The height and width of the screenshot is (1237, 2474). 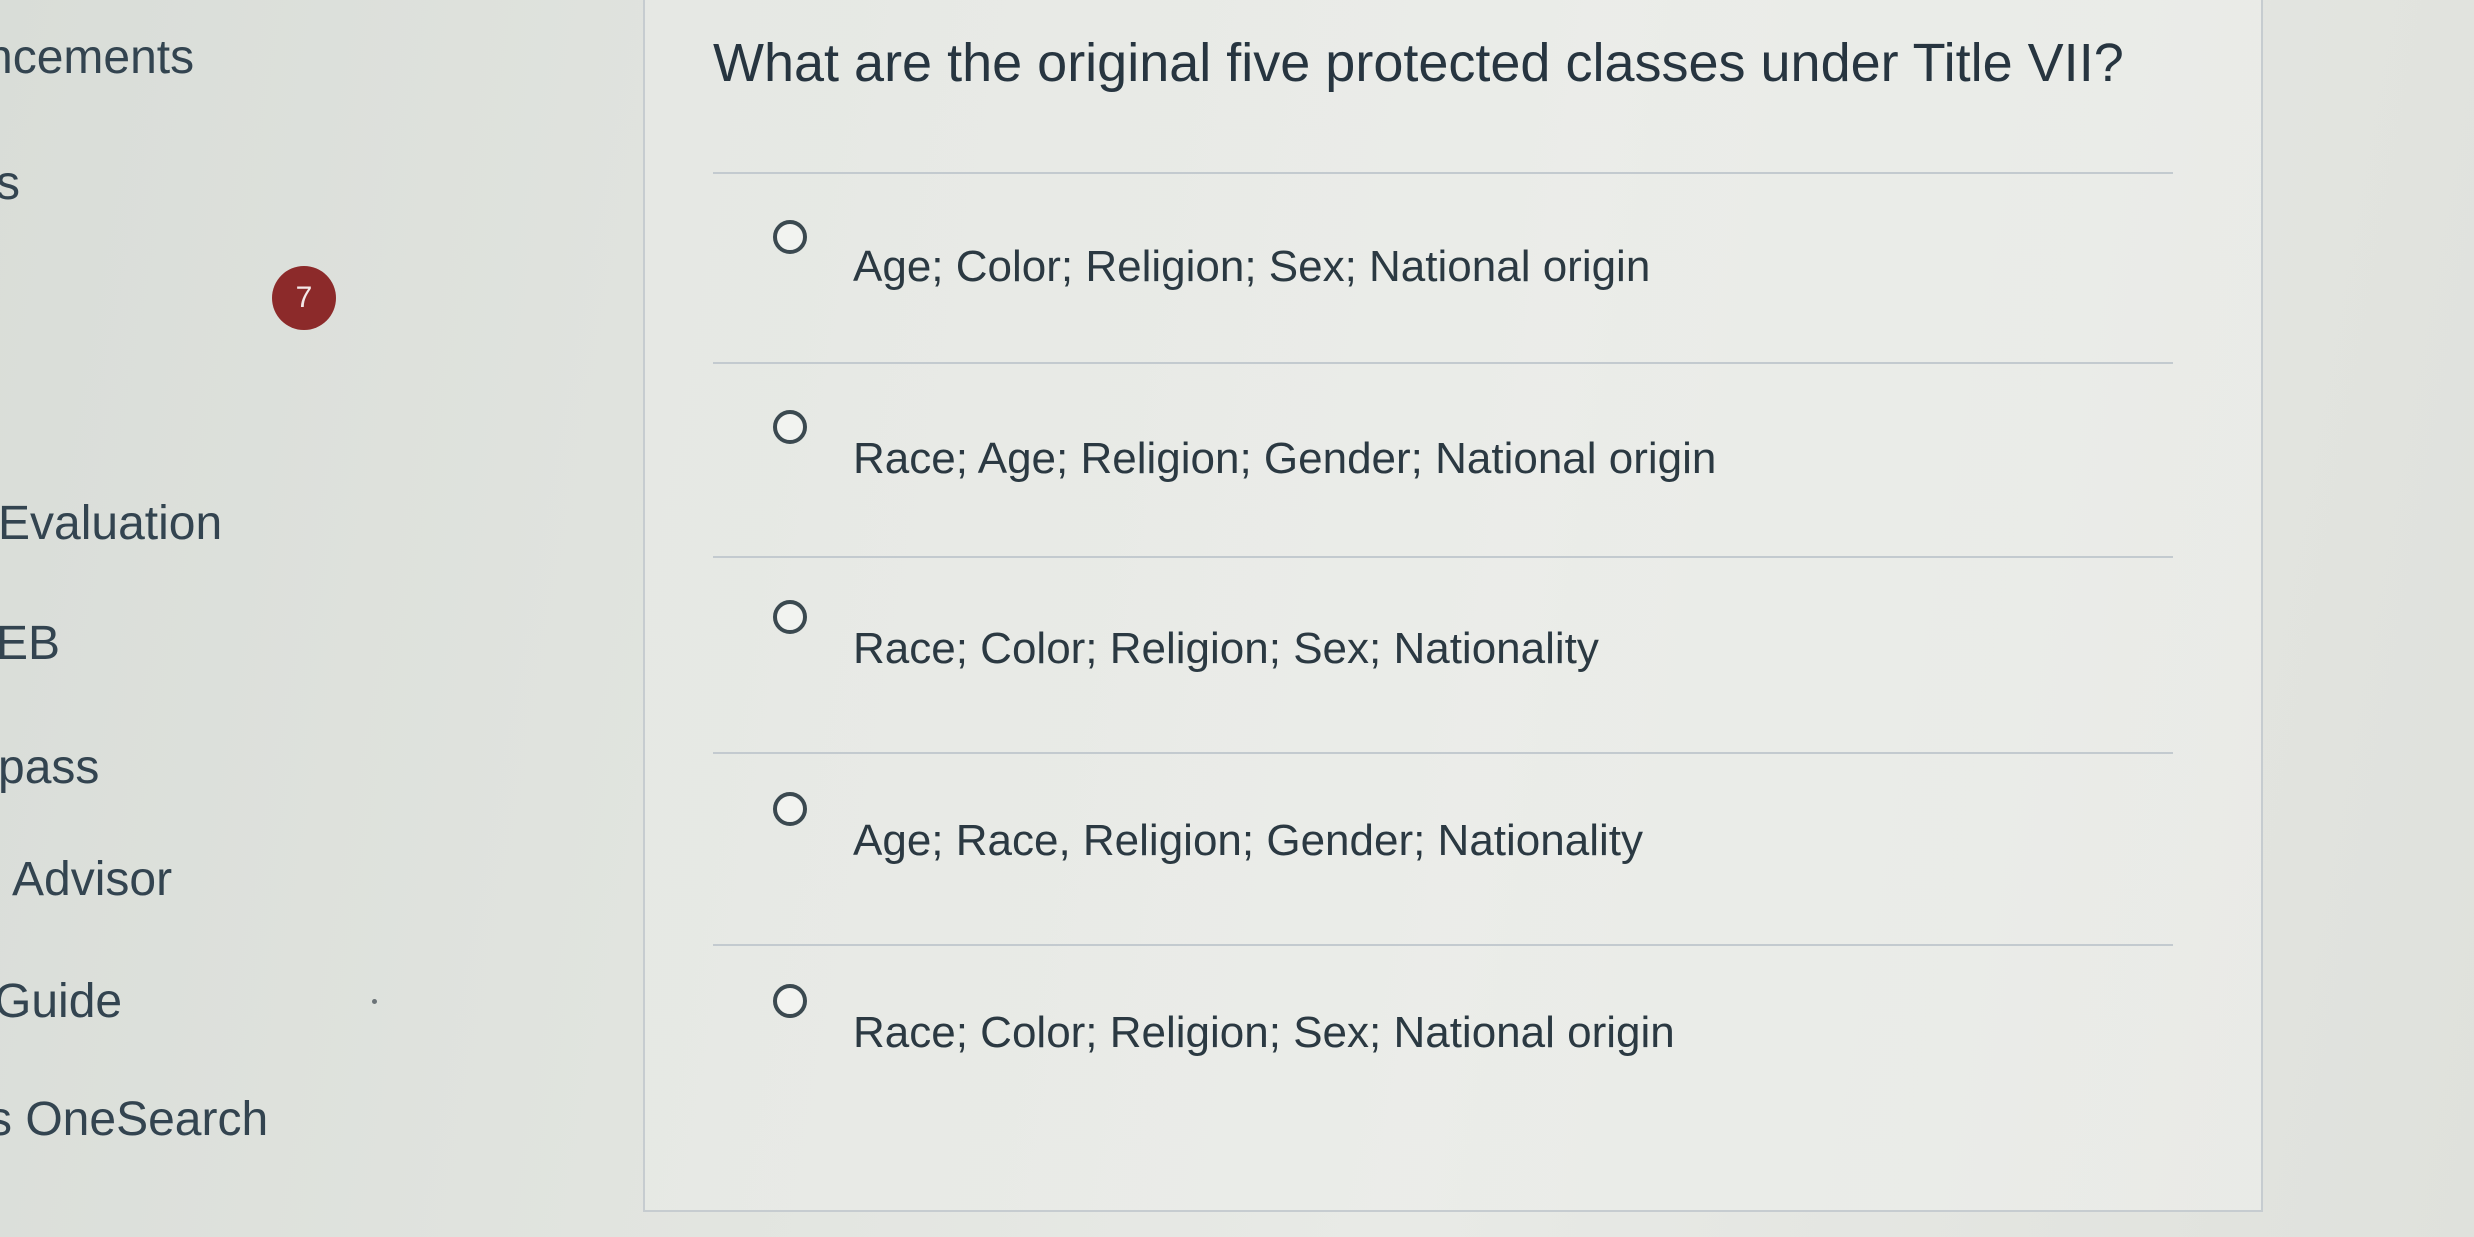 I want to click on notification-count-badge: 7, so click(x=304, y=298).